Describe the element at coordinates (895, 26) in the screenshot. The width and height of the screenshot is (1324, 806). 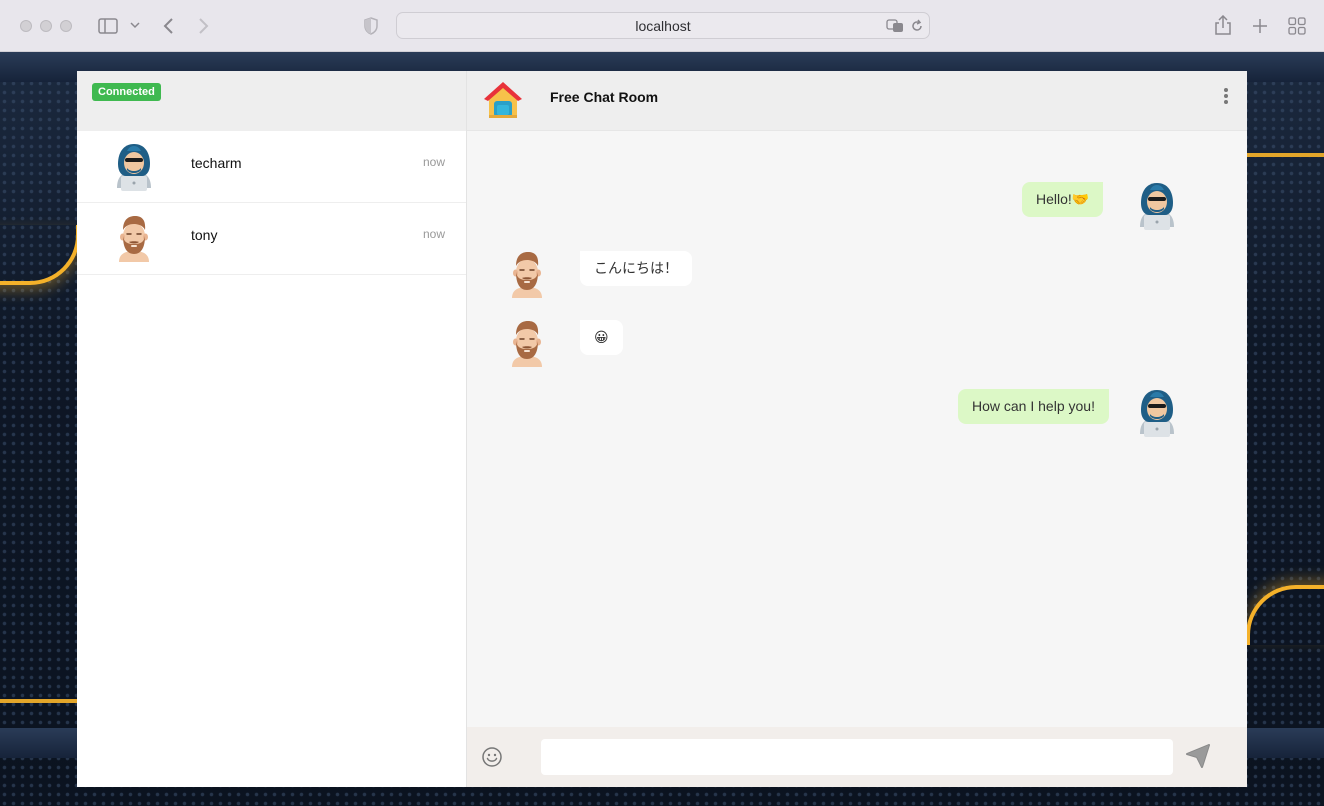
I see `translate-icon` at that location.